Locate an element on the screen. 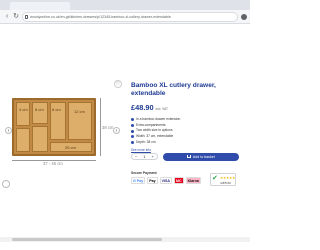 This screenshot has width=320, height=250. compartment-label: 4 cm is located at coordinates (23, 109).